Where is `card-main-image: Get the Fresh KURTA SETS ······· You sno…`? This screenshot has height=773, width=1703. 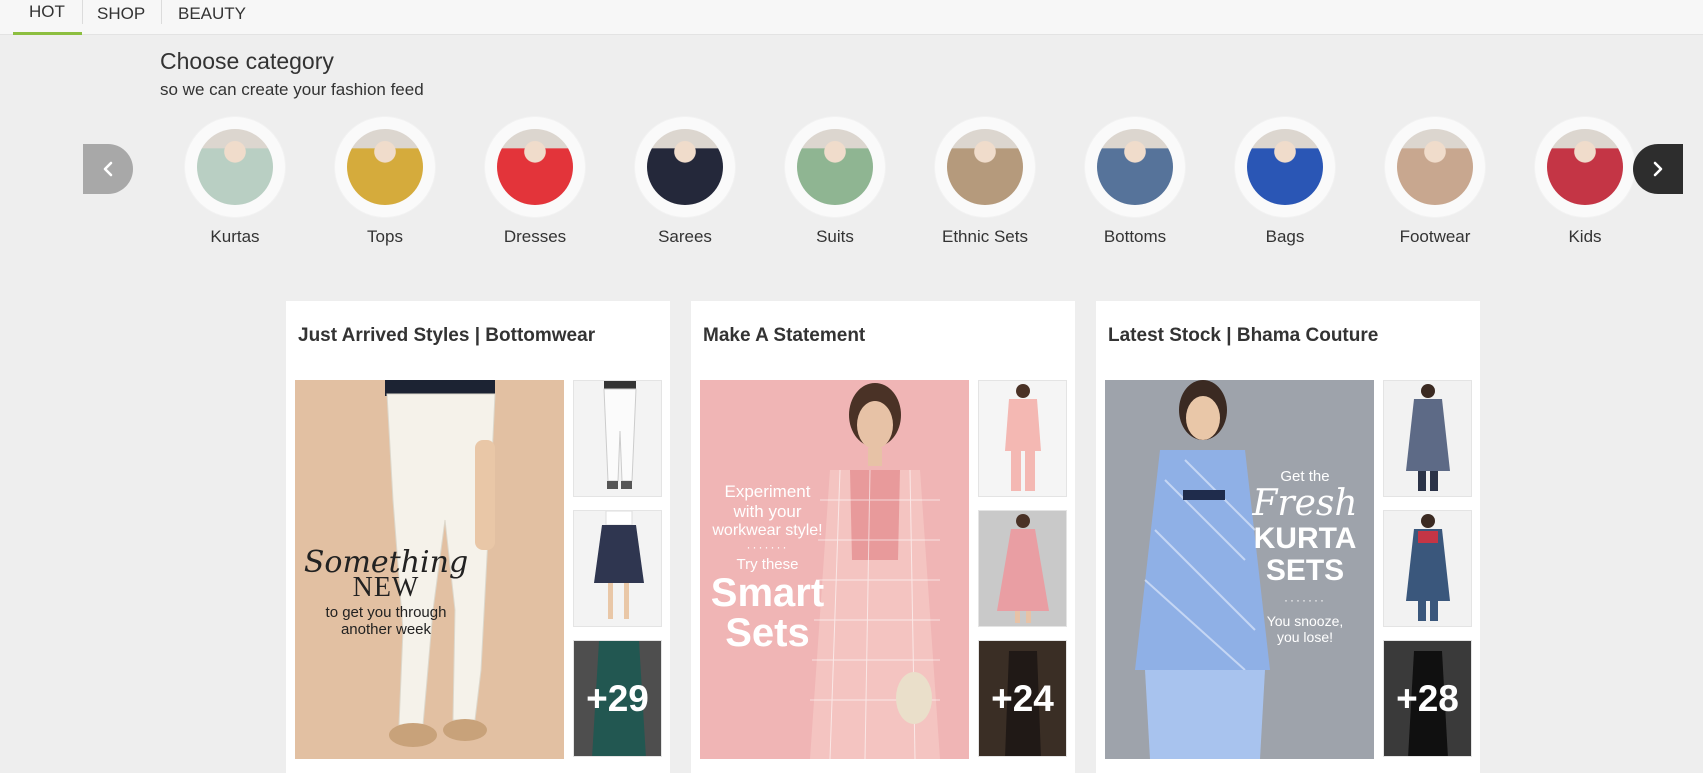
card-main-image: Get the Fresh KURTA SETS ······· You sno… is located at coordinates (1239, 569).